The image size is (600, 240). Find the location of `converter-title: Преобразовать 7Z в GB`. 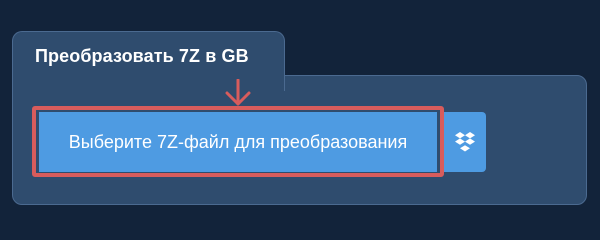

converter-title: Преобразовать 7Z в GB is located at coordinates (142, 56).